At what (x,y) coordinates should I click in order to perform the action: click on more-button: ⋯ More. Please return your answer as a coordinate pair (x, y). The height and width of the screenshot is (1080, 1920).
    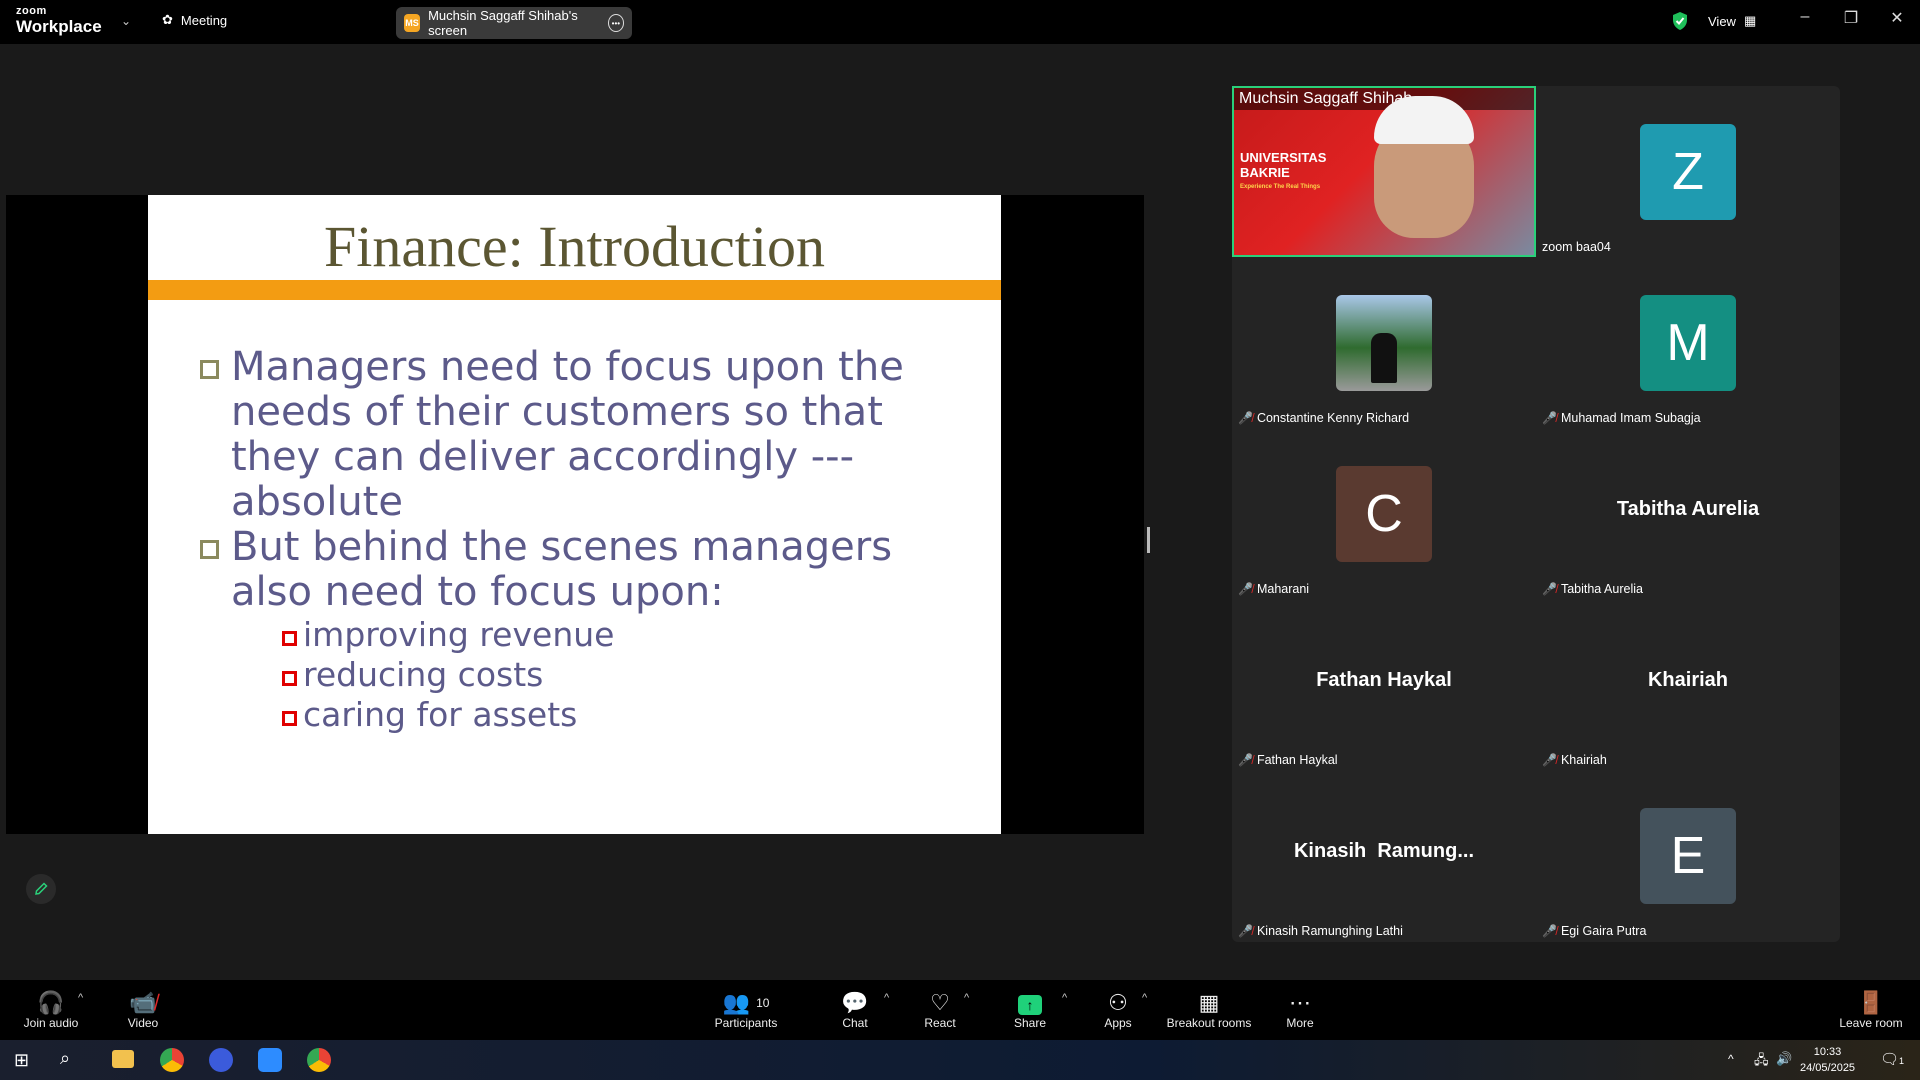
    Looking at the image, I should click on (1300, 1010).